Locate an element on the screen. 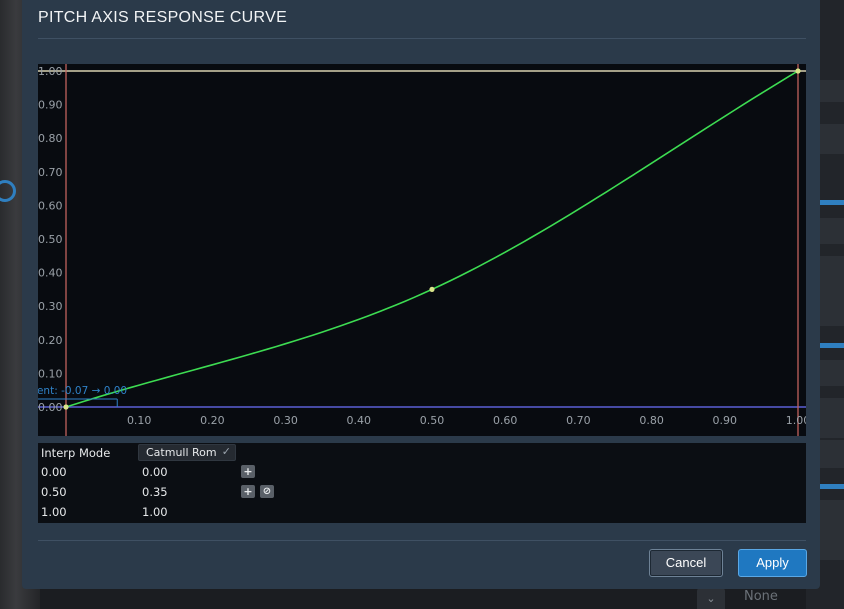 This screenshot has width=844, height=609. x-tick-label: 0.50 is located at coordinates (432, 420).